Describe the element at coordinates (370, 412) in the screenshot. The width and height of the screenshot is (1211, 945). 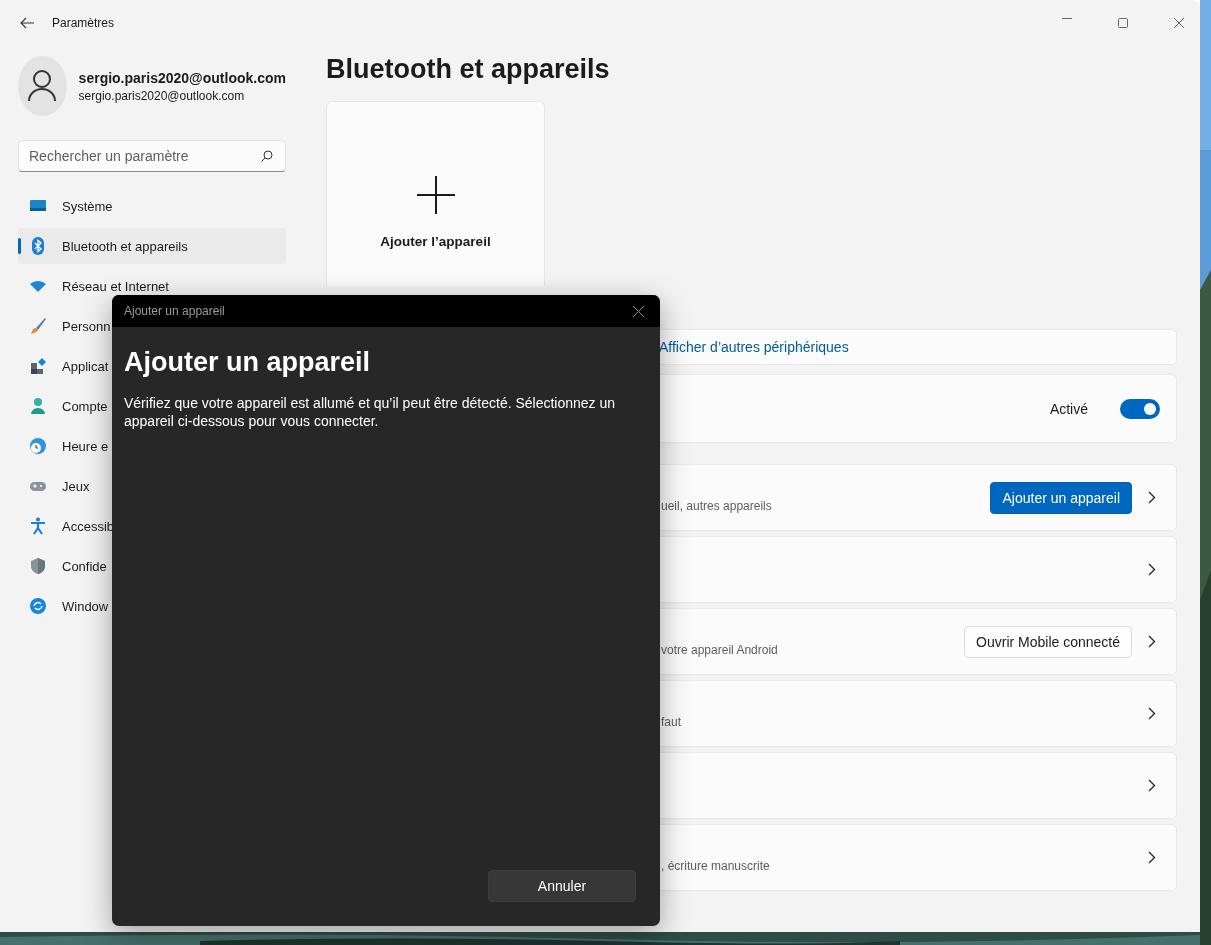
I see `dialog-text: Vérifiez que votre appareil est allumé et qu’il peut être détecté. Sélectionnez un appareil ci-dessous pour vous connecter.` at that location.